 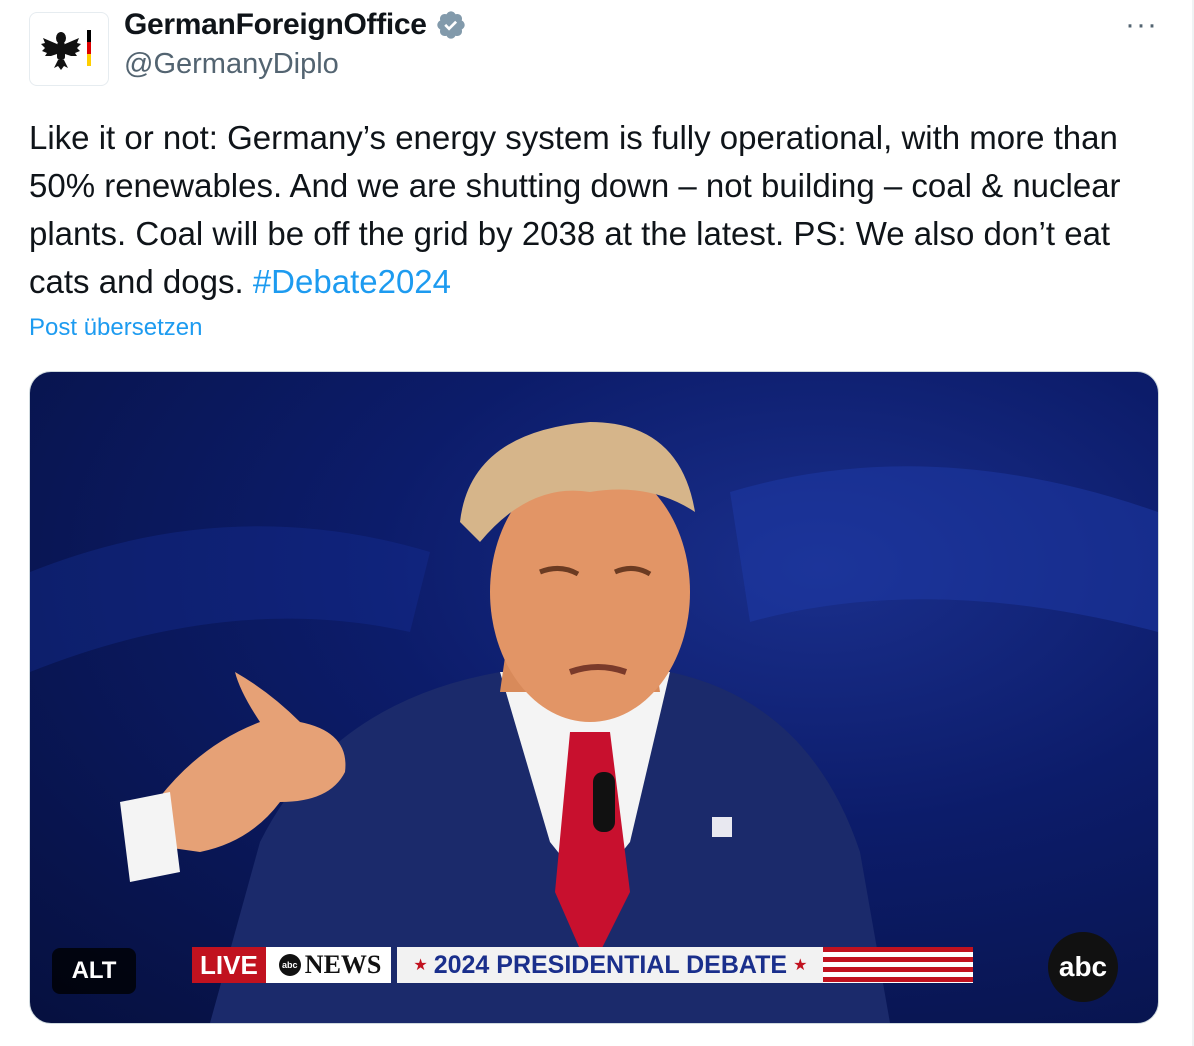 I want to click on author-row: GermanForeignOffice, so click(x=295, y=25).